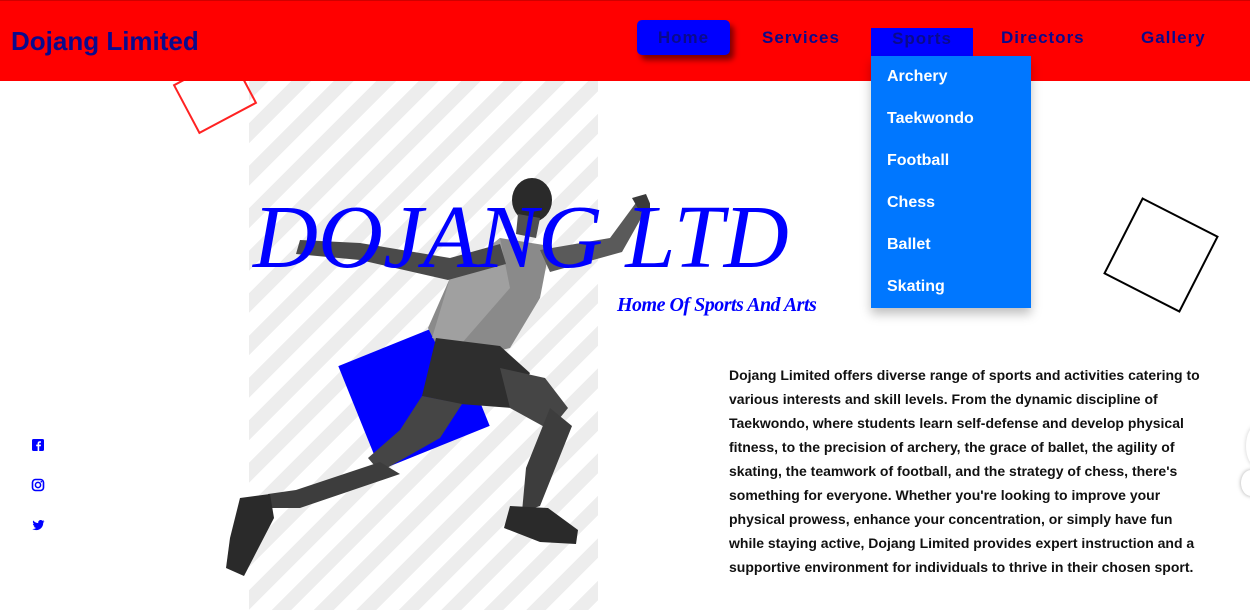 Image resolution: width=1250 pixels, height=610 pixels. What do you see at coordinates (1248, 446) in the screenshot?
I see `edge-widget-shadow` at bounding box center [1248, 446].